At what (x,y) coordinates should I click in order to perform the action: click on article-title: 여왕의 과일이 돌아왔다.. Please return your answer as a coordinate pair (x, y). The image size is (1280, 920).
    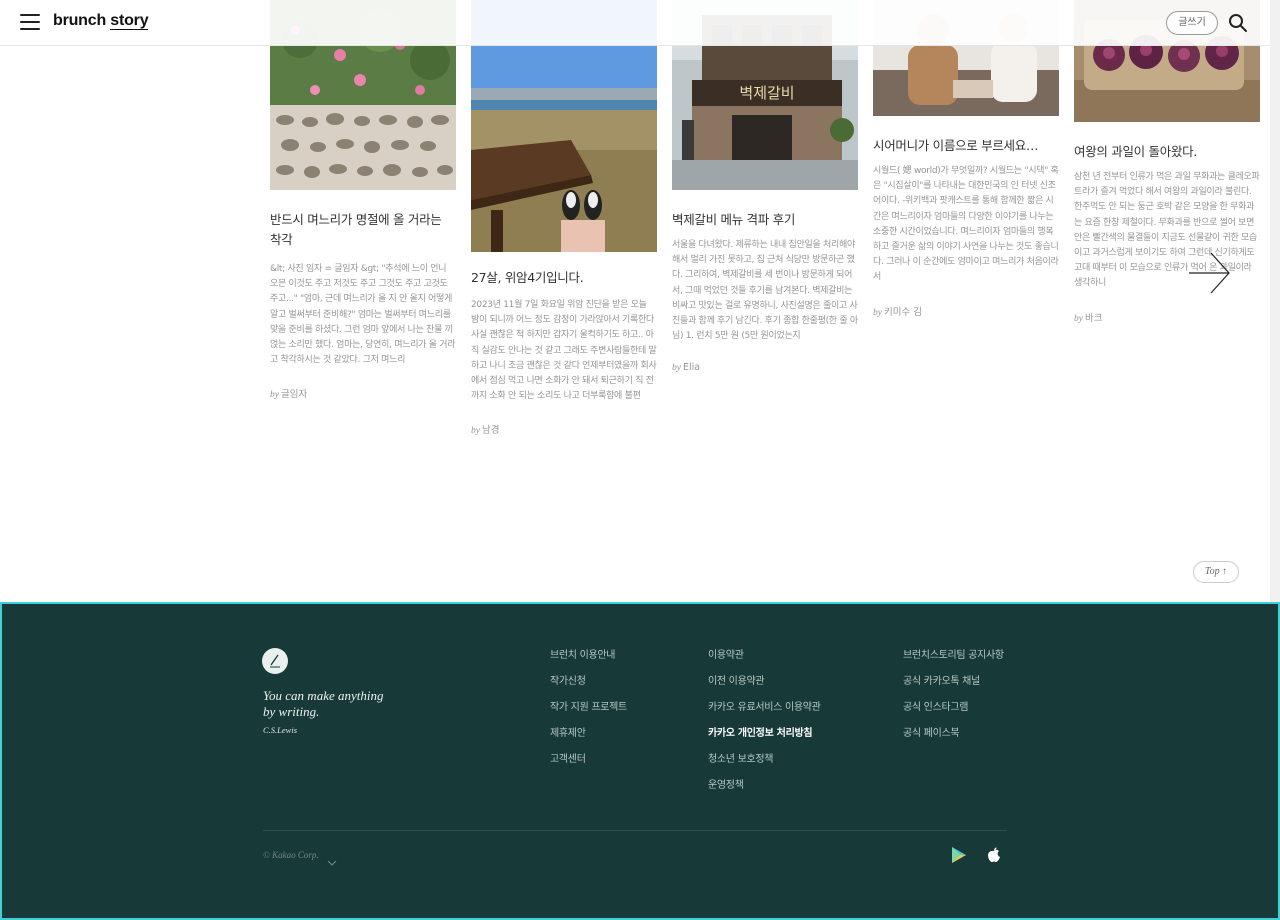
    Looking at the image, I should click on (1167, 152).